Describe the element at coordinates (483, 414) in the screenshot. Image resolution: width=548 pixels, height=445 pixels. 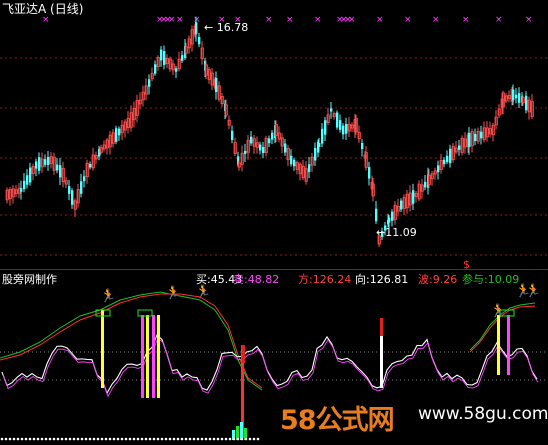
I see `watermark-url: www.58gu.com` at that location.